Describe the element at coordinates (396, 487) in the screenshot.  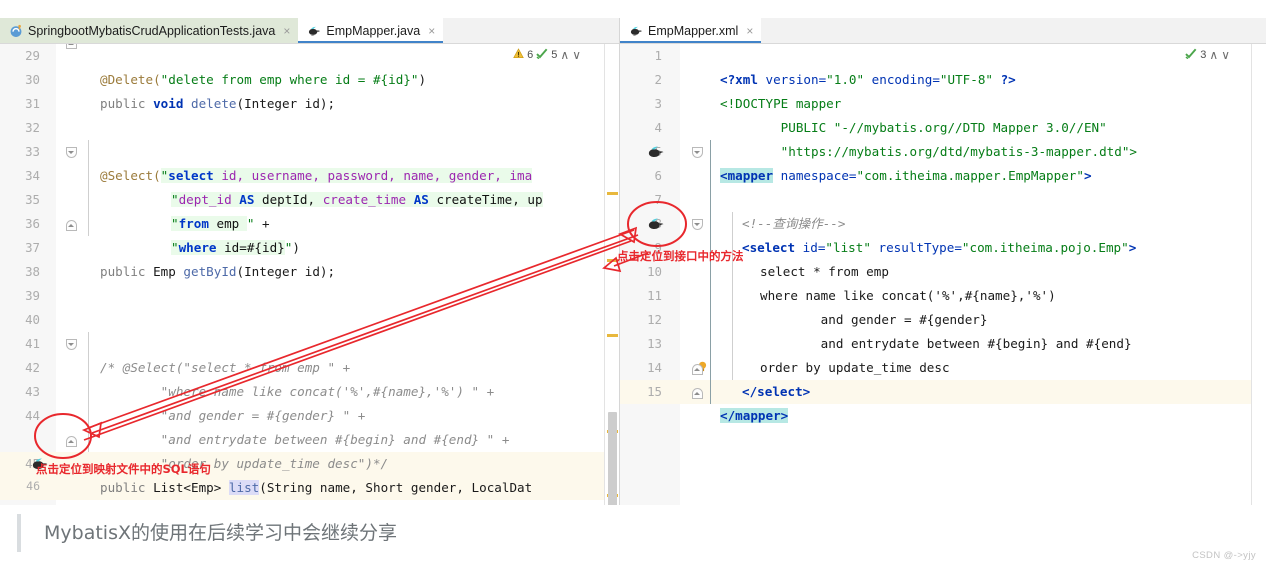
I see `params: (String name, Short gender, LocalDat` at that location.